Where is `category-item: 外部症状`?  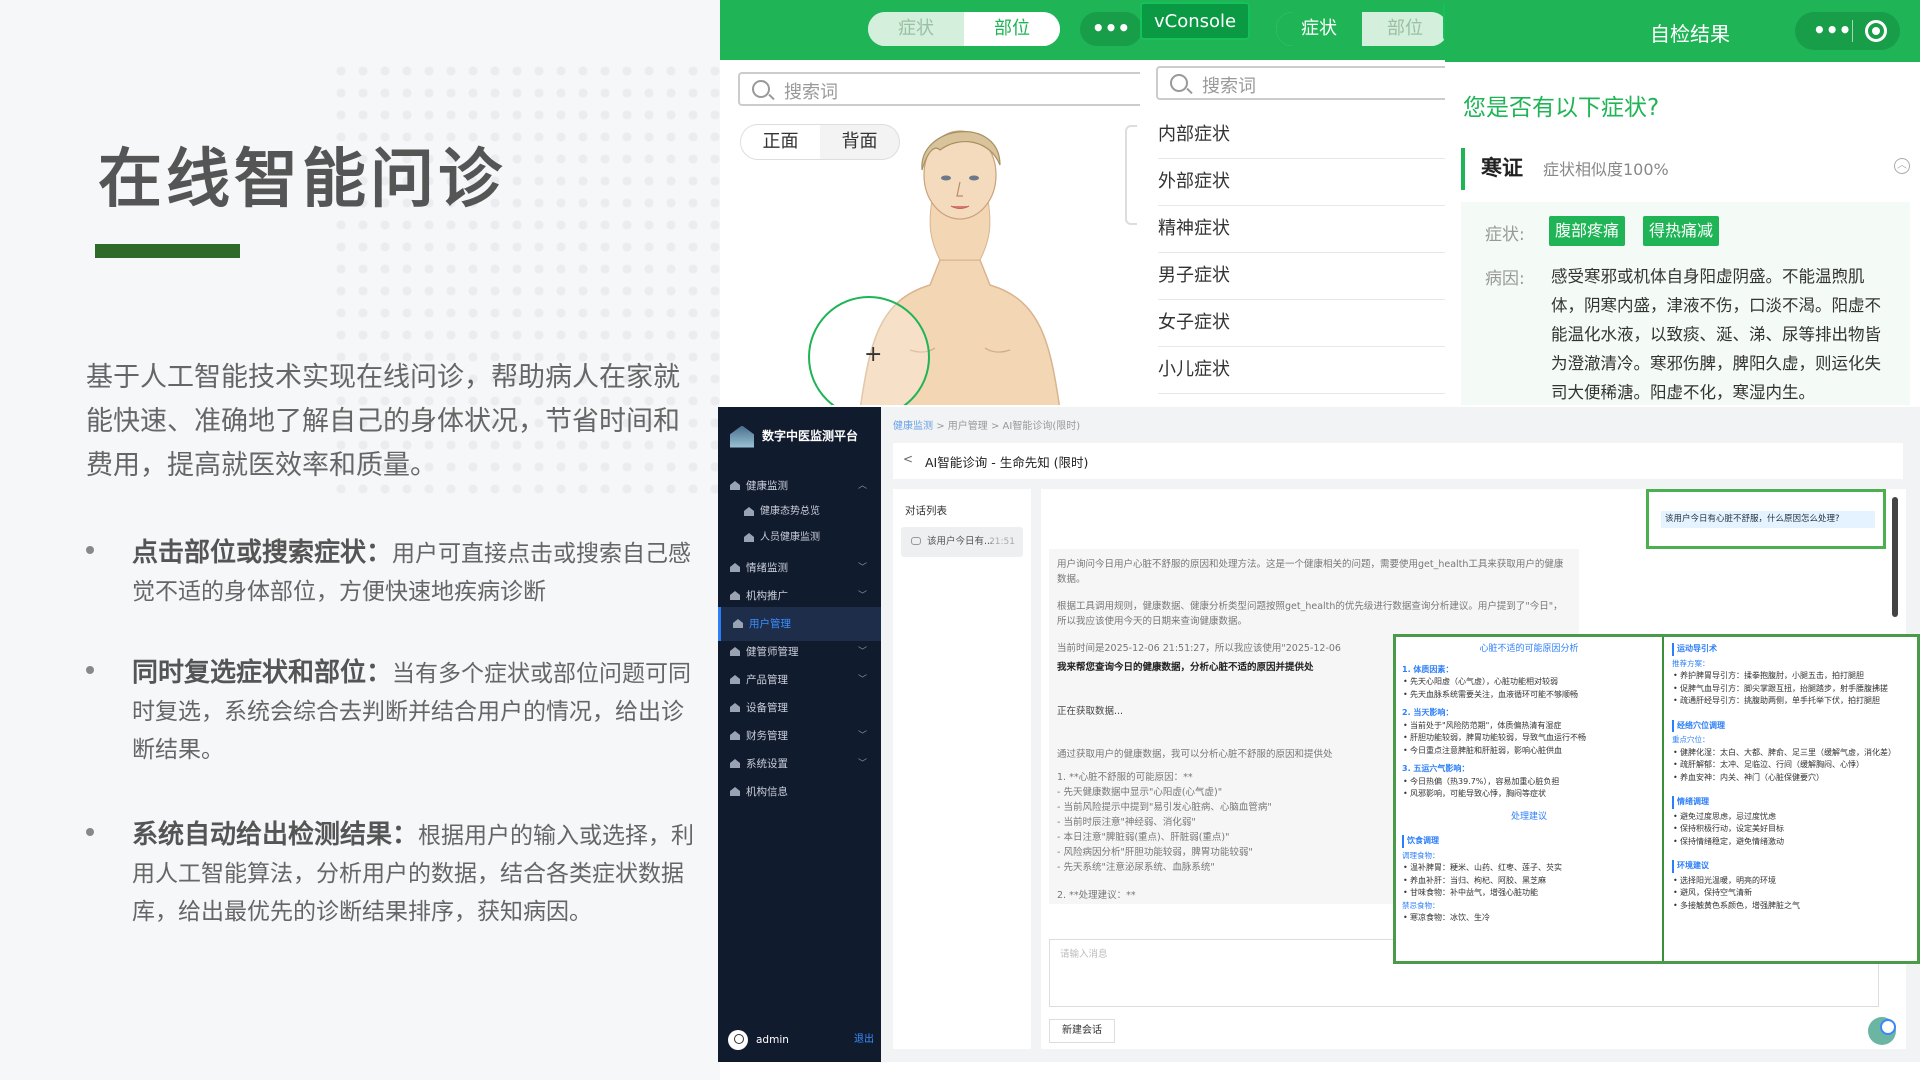
category-item: 外部症状 is located at coordinates (1301, 182).